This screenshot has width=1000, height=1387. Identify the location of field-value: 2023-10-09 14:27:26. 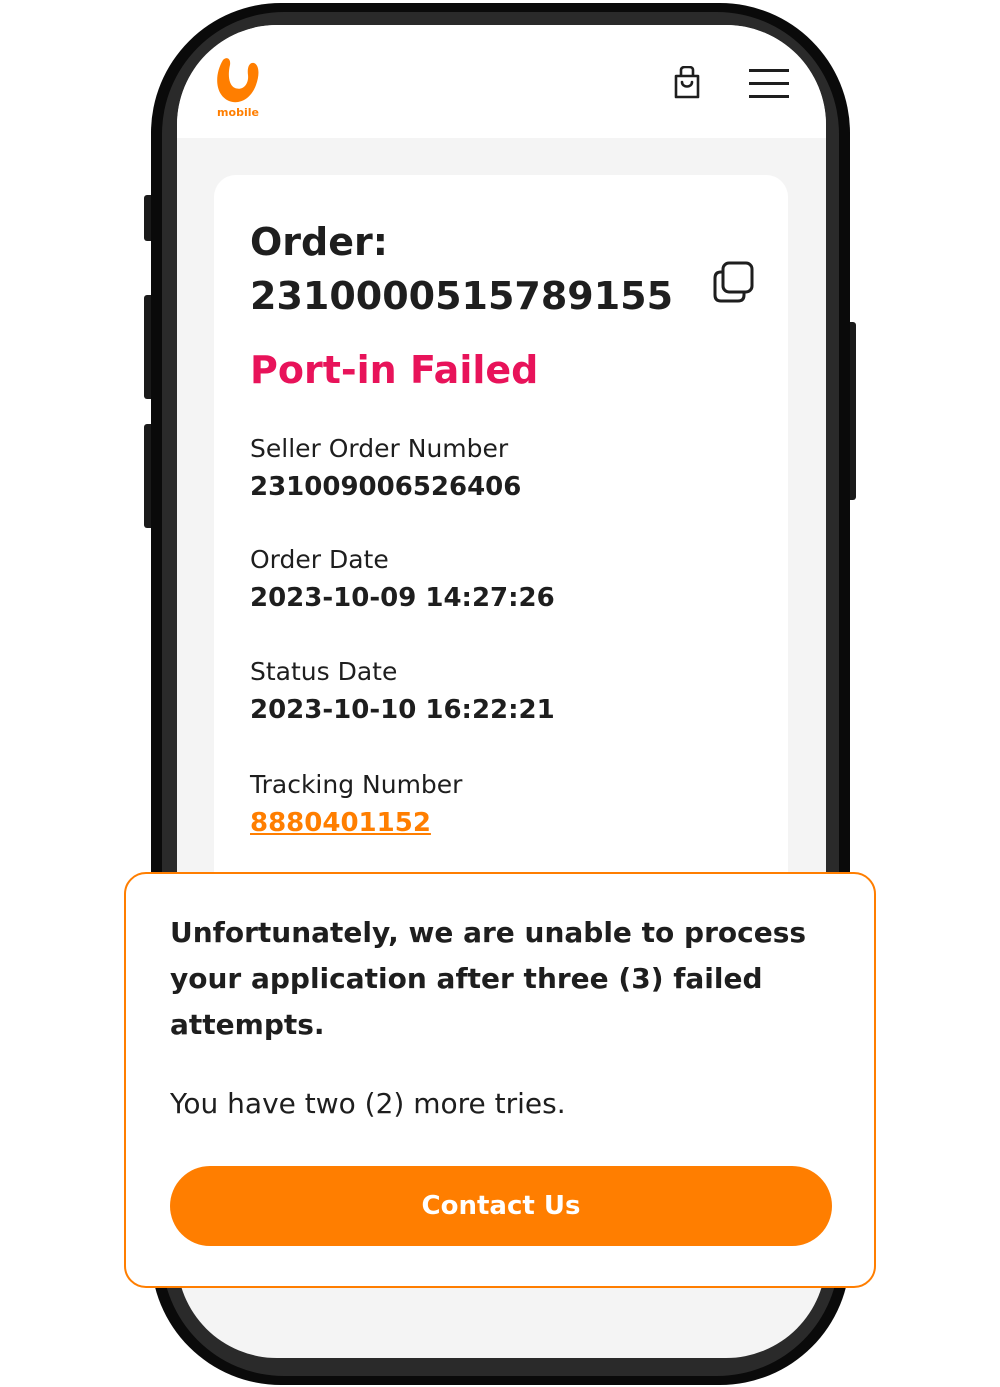
(402, 598).